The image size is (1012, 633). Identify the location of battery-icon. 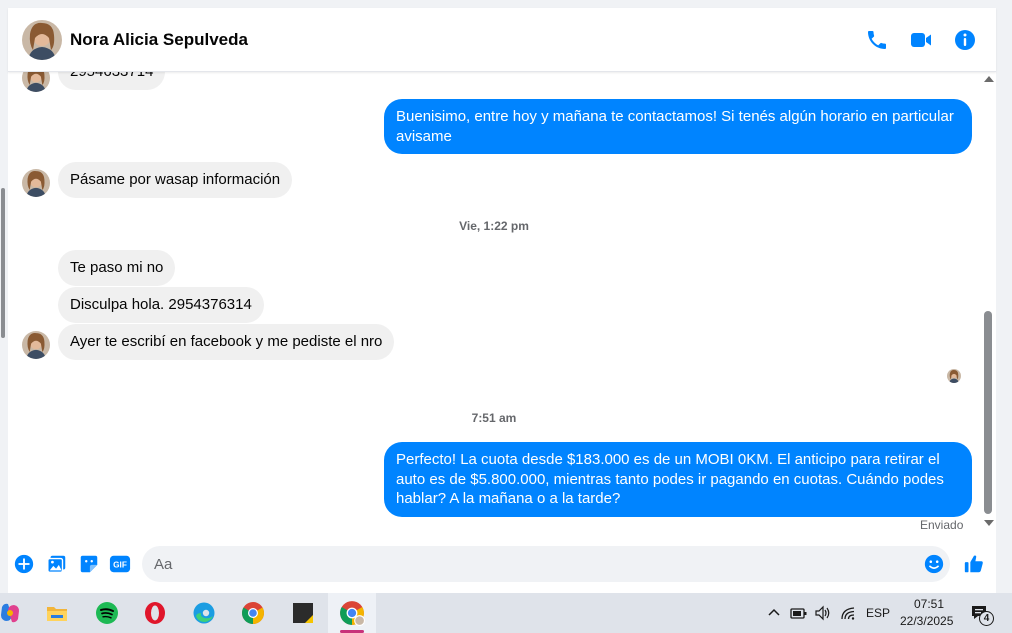
(799, 613).